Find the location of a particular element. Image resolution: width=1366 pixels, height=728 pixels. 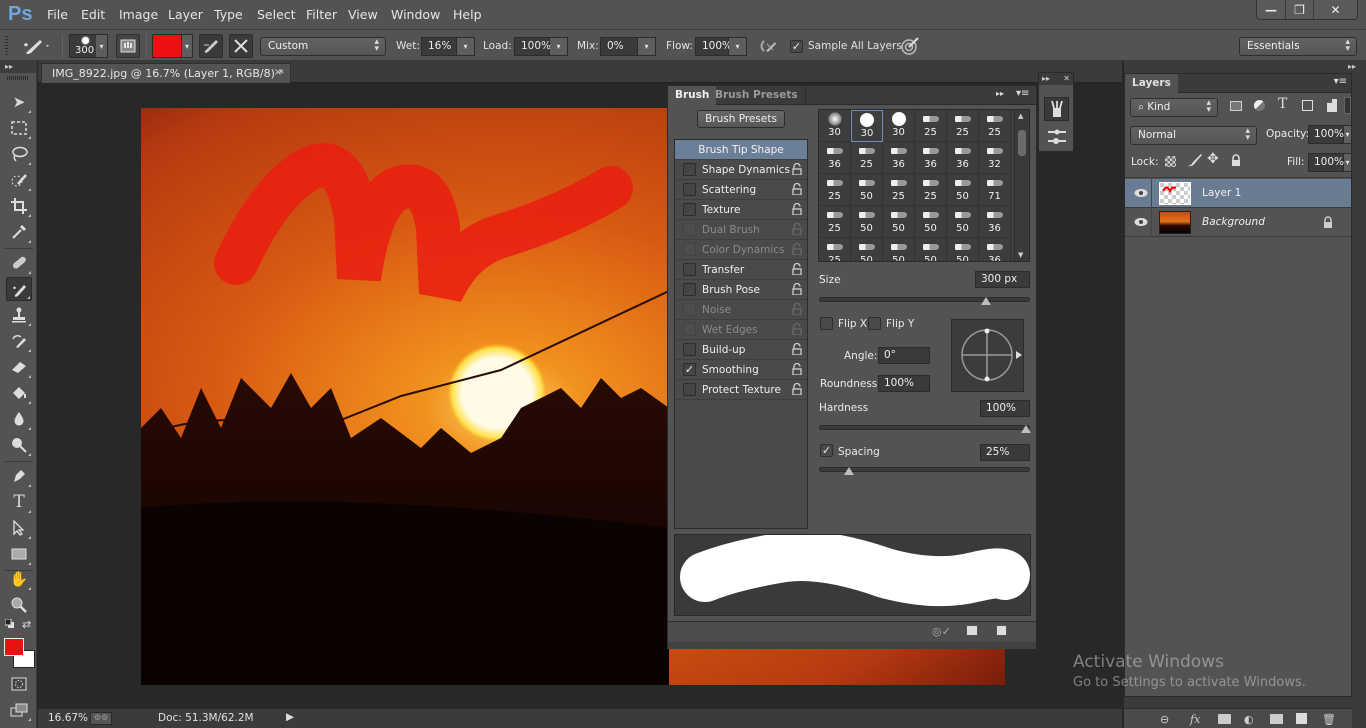

lock-image-pixels-button is located at coordinates (1194, 161).